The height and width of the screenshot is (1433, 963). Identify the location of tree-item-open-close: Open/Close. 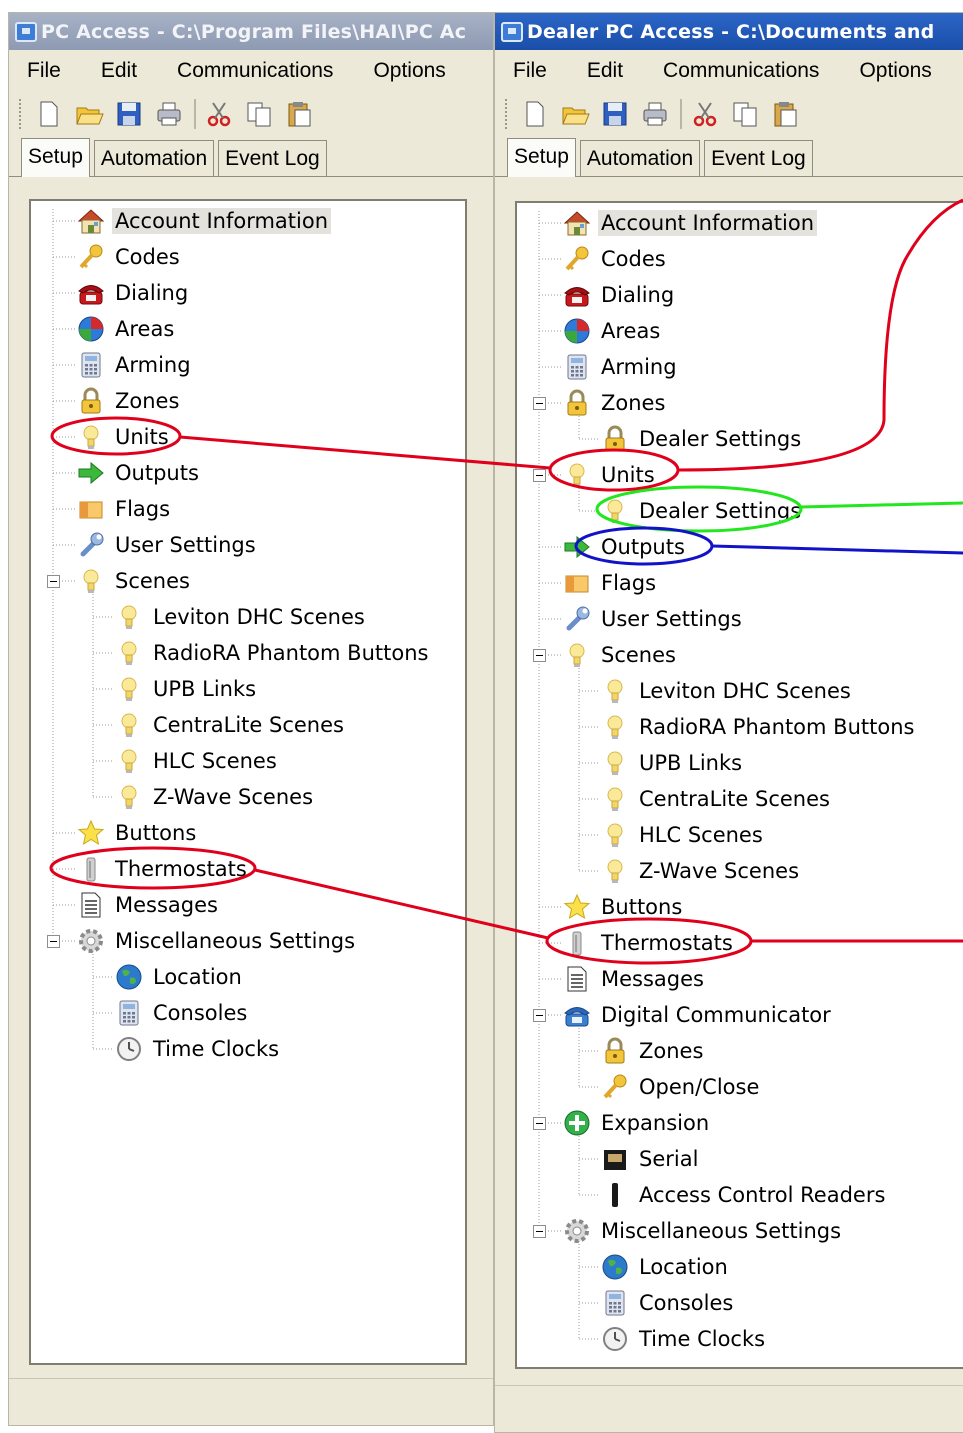
(680, 1087).